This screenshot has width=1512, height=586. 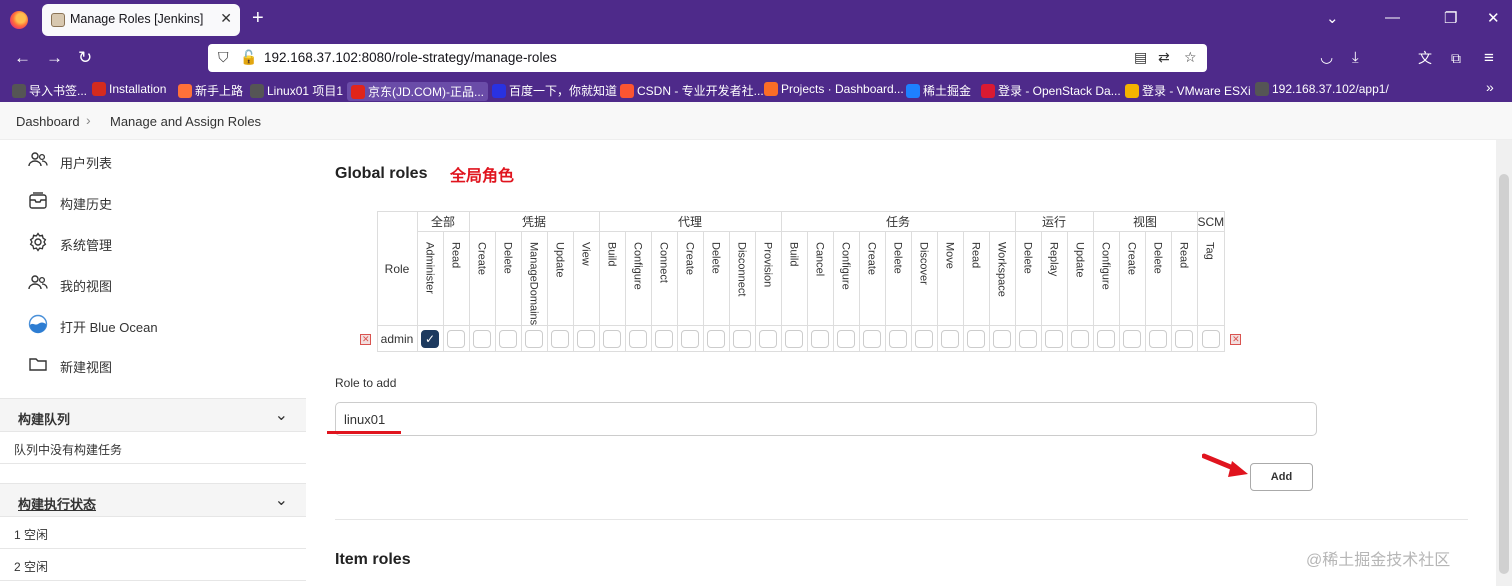 I want to click on permission-label: Create, so click(x=481, y=259).